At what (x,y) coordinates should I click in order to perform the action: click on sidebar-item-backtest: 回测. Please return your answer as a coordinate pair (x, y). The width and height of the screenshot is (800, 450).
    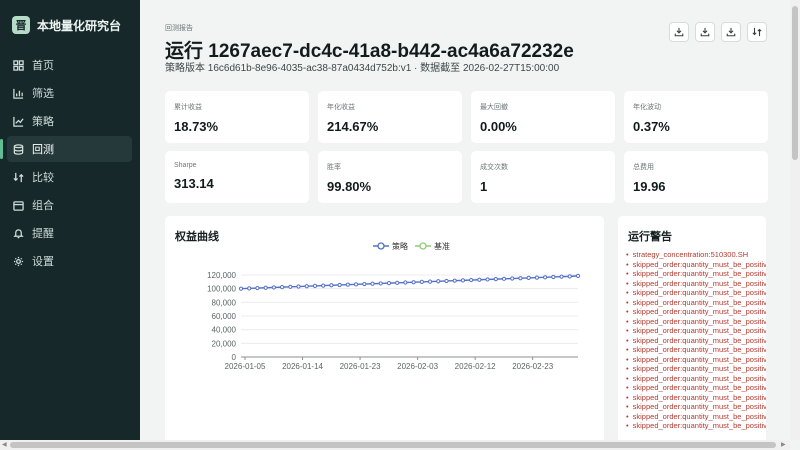
    Looking at the image, I should click on (66, 149).